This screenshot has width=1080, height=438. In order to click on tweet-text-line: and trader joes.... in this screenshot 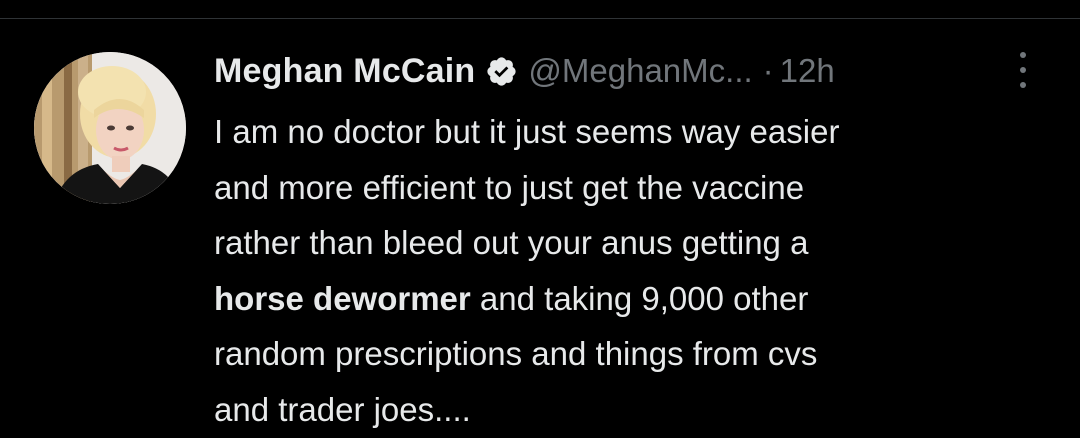, I will do `click(342, 409)`.